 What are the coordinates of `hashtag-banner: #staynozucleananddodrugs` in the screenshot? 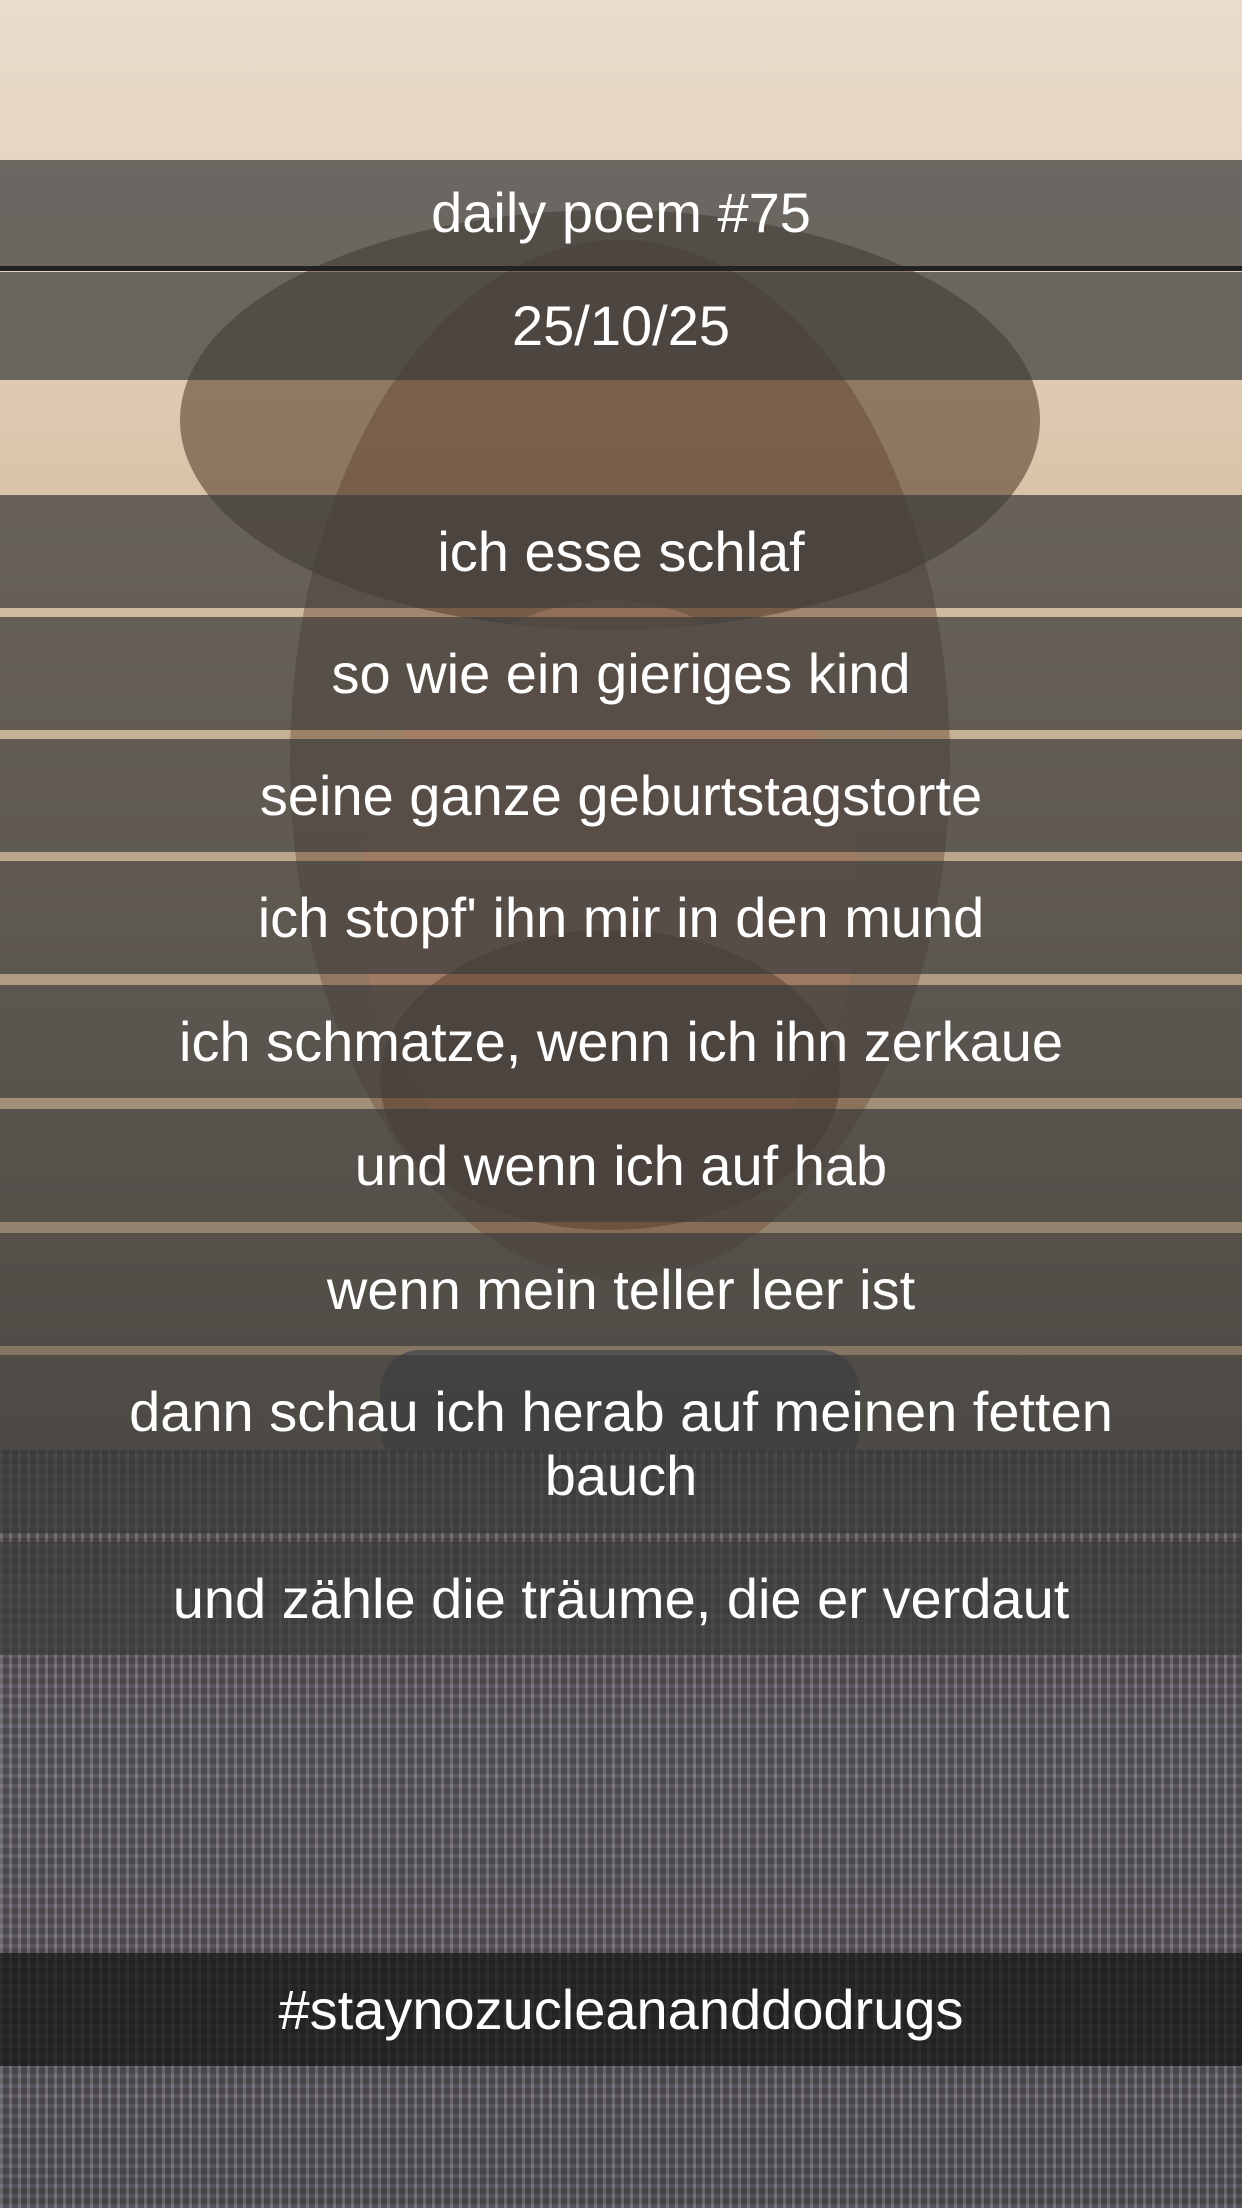 It's located at (621, 2009).